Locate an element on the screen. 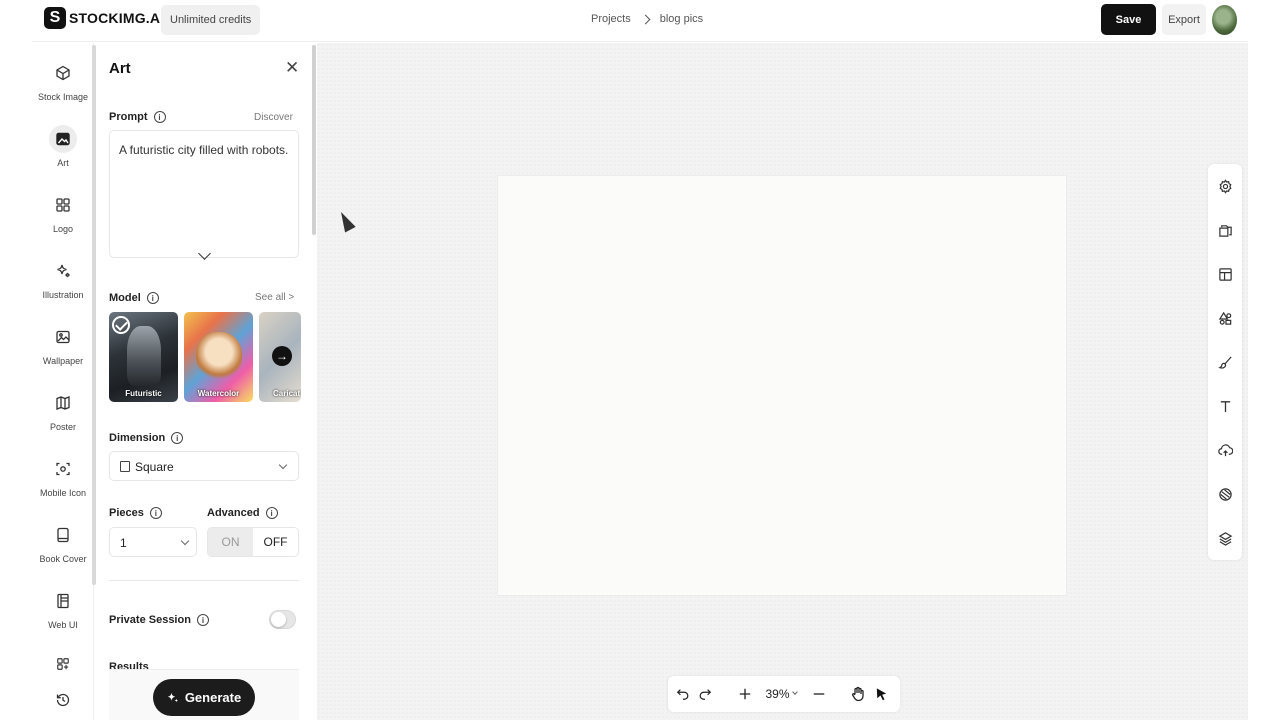  advanced-label: Advanced i is located at coordinates (242, 513).